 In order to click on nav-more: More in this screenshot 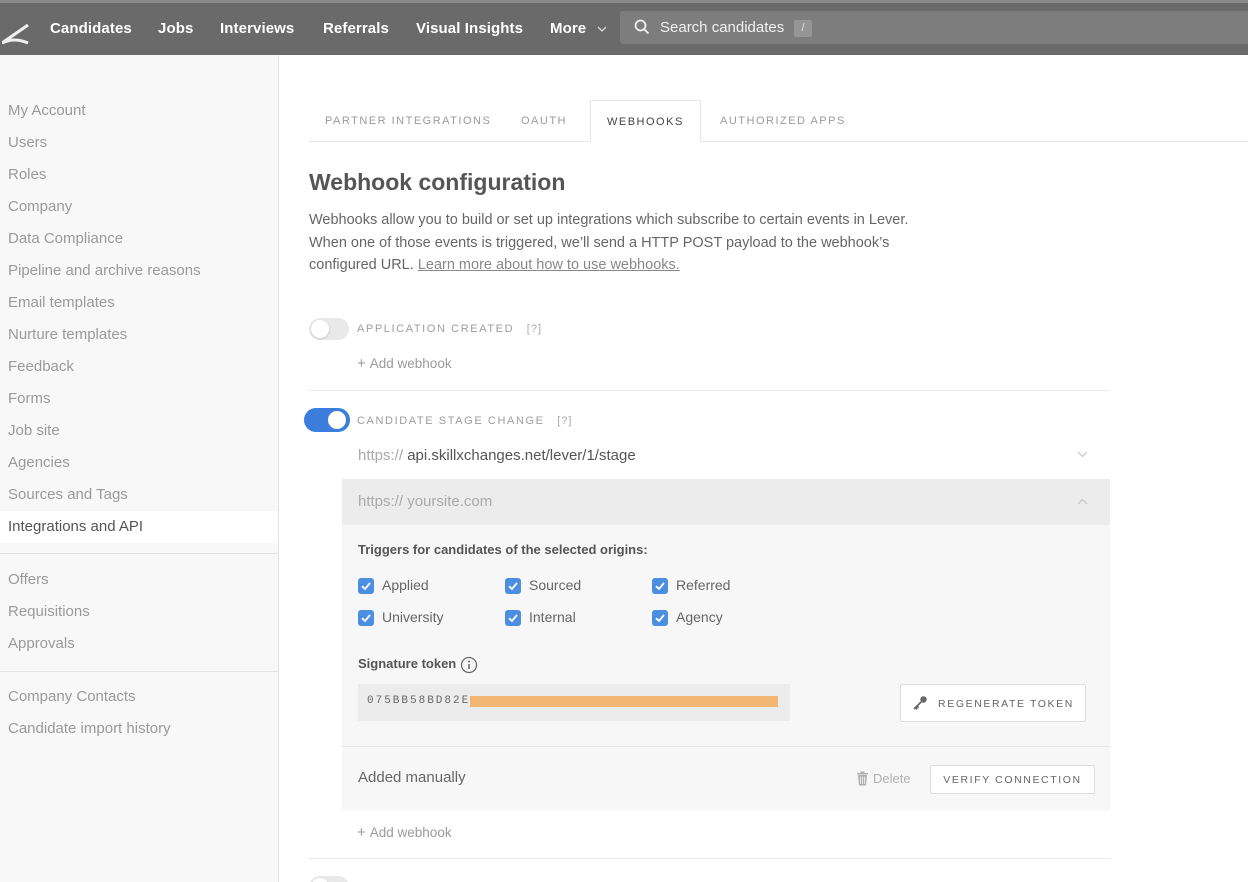, I will do `click(578, 28)`.